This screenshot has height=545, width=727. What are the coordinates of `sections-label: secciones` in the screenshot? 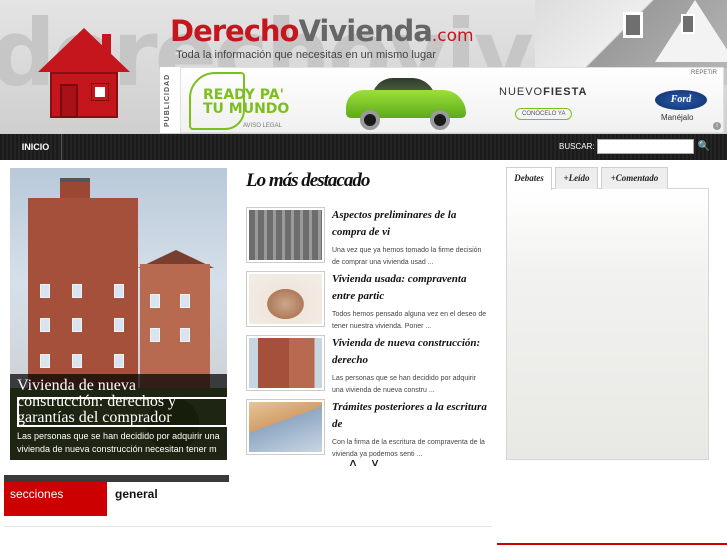 It's located at (55, 499).